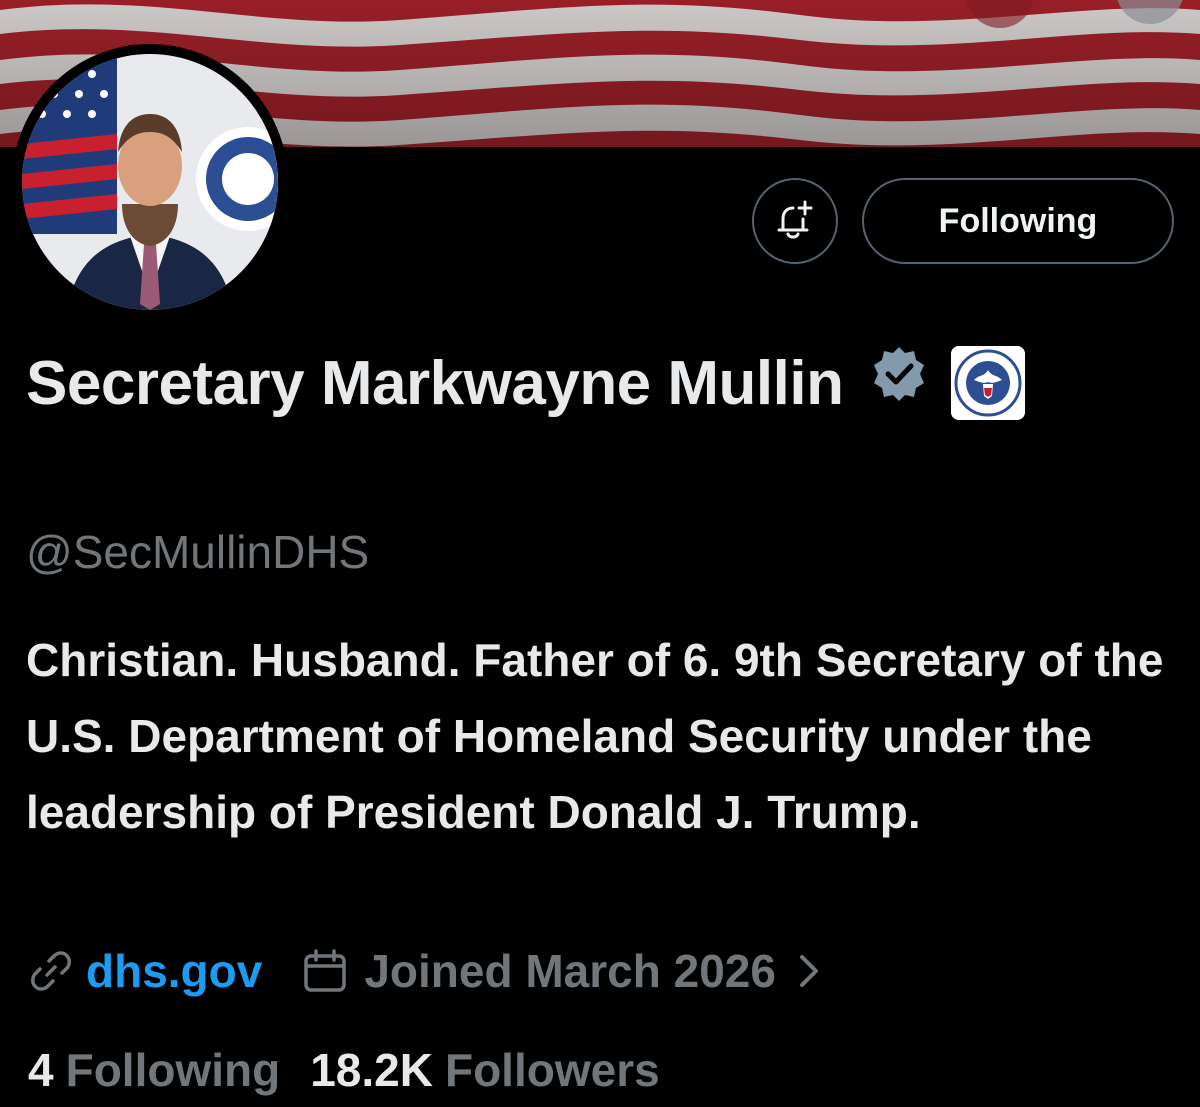 This screenshot has height=1107, width=1200. I want to click on followers-label: Followers, so click(552, 1070).